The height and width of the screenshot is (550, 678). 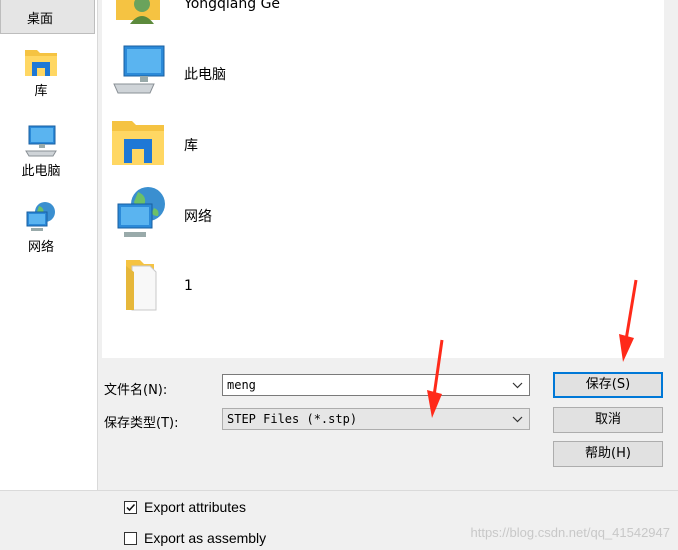 What do you see at coordinates (241, 385) in the screenshot?
I see `filename-value: meng` at bounding box center [241, 385].